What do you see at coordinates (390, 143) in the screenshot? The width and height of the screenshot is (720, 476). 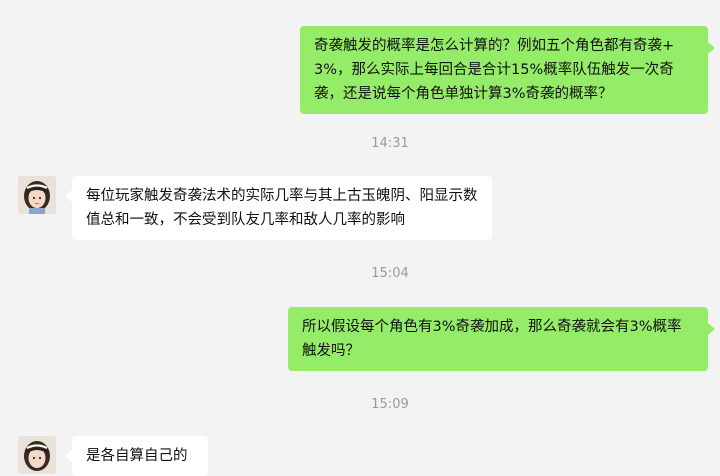 I see `timestamp: 14:31` at bounding box center [390, 143].